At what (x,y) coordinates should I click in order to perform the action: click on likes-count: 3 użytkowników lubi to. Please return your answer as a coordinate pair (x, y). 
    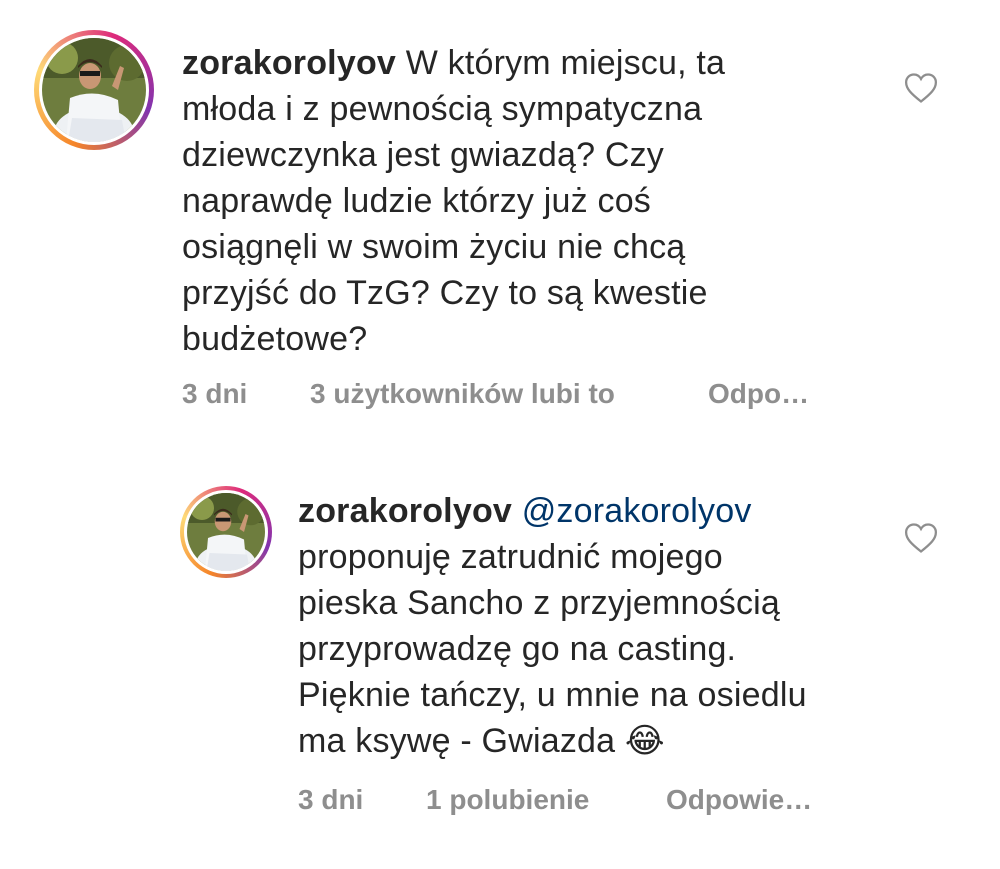
    Looking at the image, I should click on (509, 394).